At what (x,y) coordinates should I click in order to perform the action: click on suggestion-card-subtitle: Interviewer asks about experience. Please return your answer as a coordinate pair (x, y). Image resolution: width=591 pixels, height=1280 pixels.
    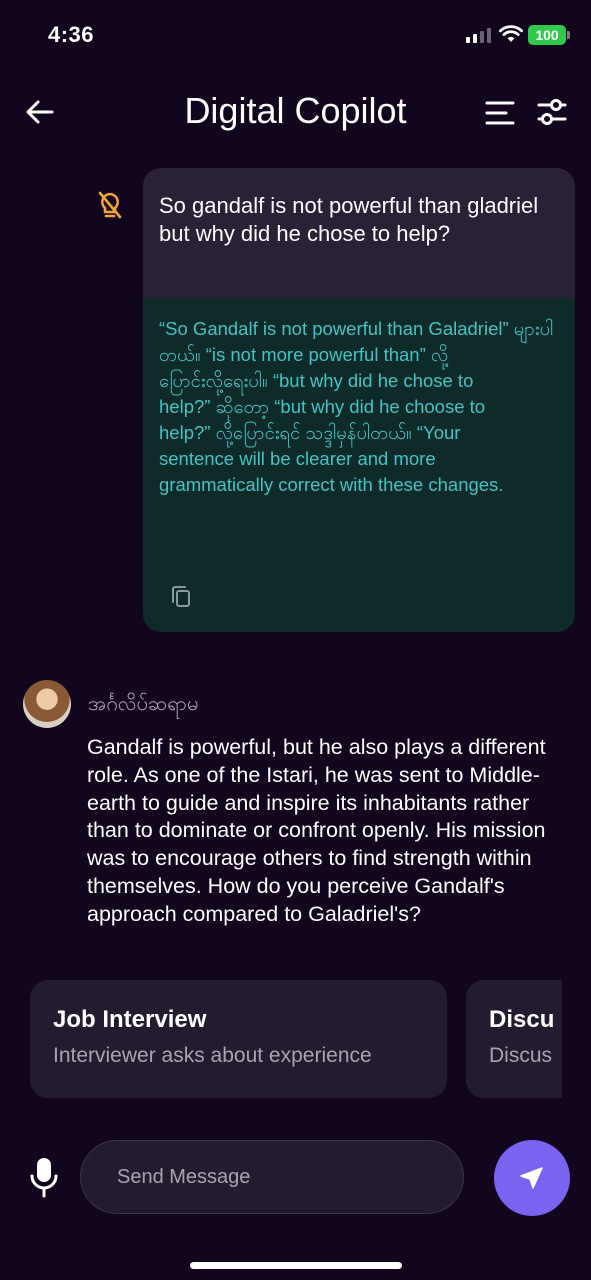
    Looking at the image, I should click on (212, 1055).